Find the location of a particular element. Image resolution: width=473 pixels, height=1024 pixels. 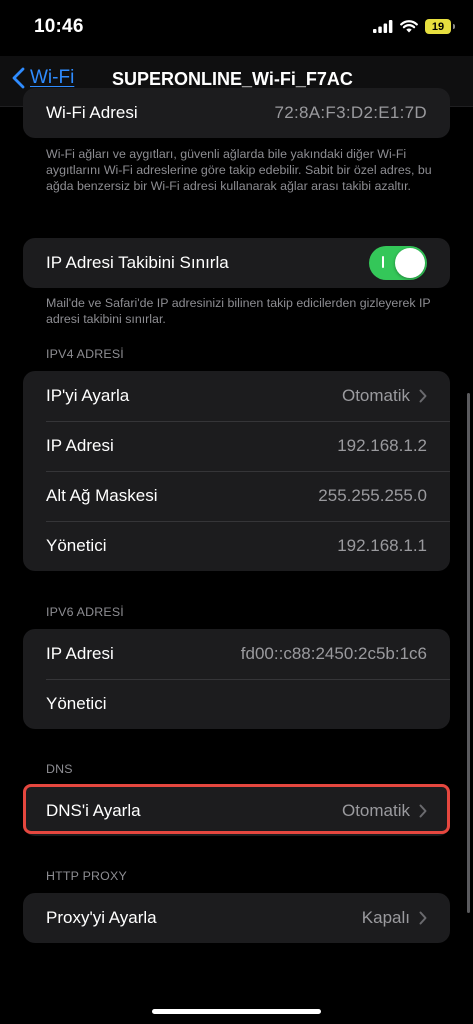

status-bar: 10:46 19 is located at coordinates (236, 28).